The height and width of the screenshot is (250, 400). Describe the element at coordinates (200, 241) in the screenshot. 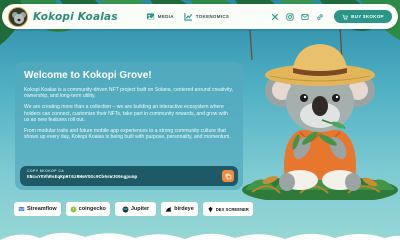

I see `bottom-clouds` at that location.